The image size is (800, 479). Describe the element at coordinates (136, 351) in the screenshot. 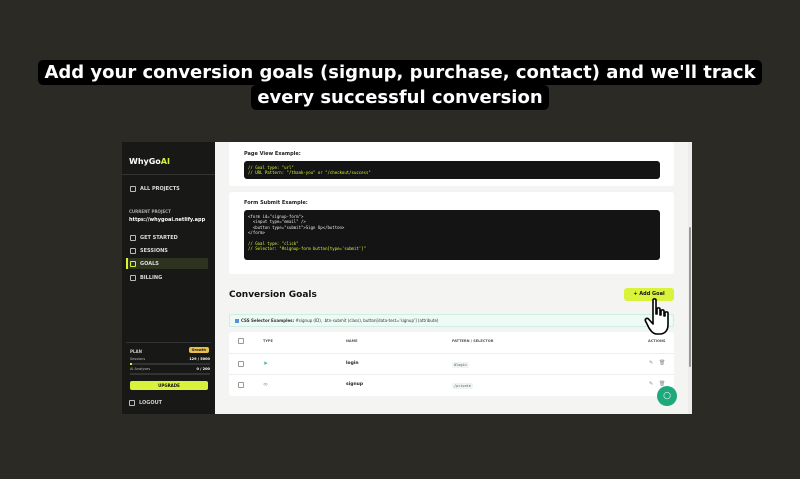

I see `plan-label: PLAN` at that location.